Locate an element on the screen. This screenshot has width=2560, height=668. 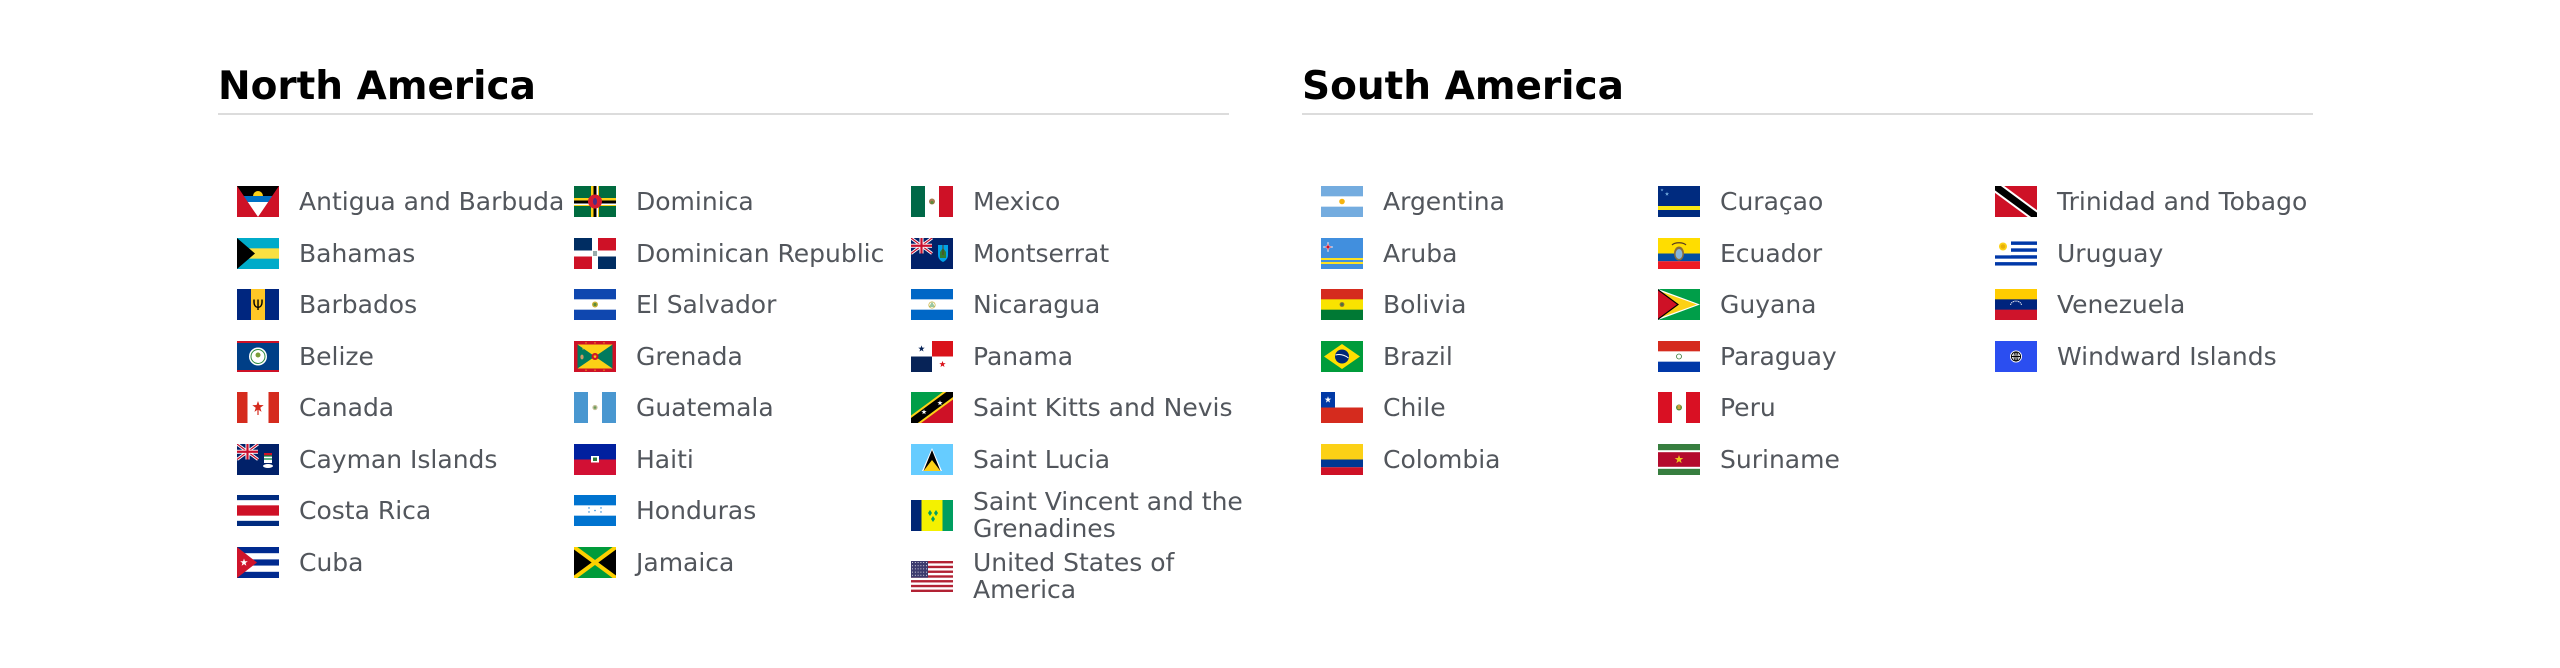
country-item: El Salvador is located at coordinates (742, 305).